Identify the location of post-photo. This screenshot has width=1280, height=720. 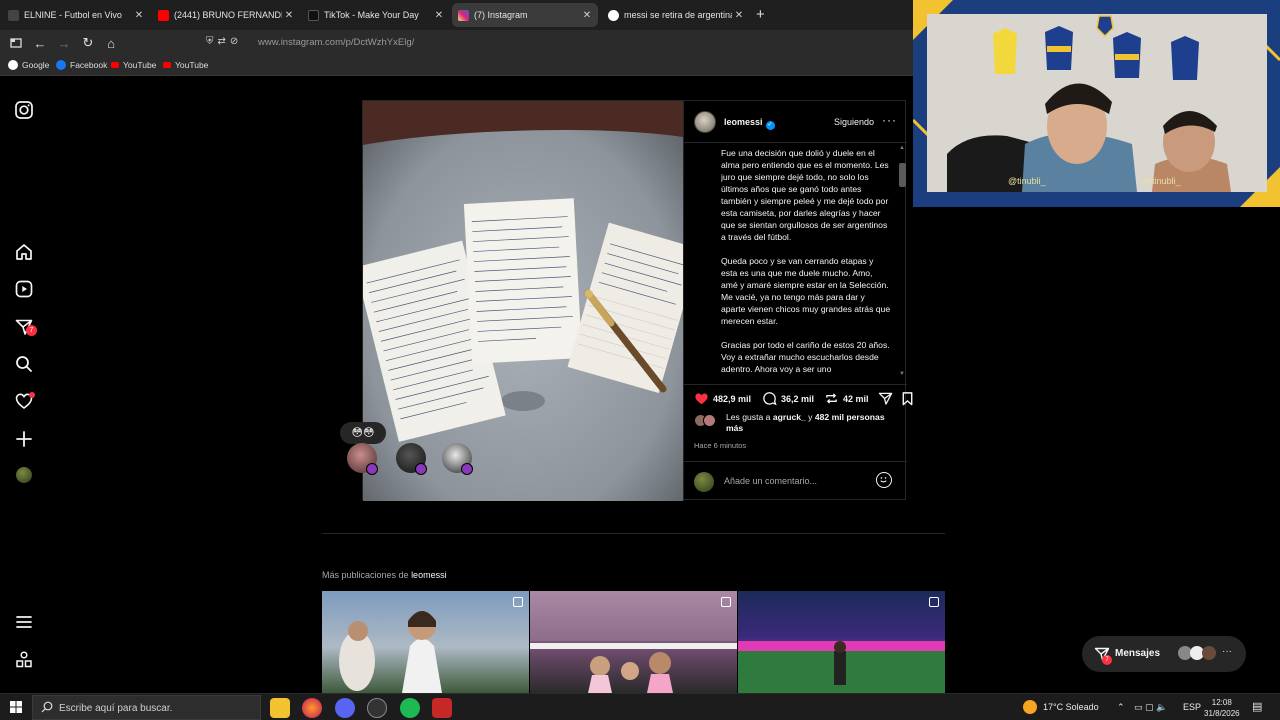
(523, 301).